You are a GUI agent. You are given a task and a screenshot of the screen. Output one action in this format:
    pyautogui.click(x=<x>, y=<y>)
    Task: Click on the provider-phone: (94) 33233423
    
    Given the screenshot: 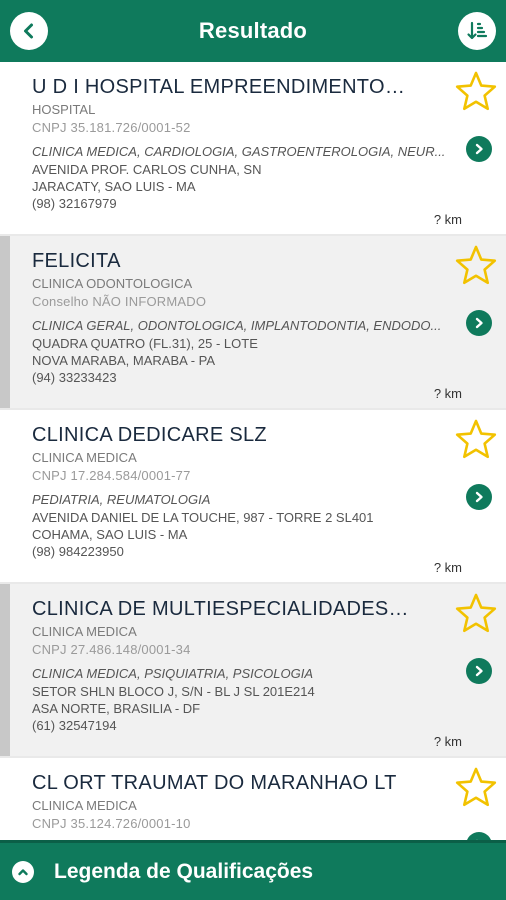 What is the action you would take?
    pyautogui.click(x=74, y=377)
    